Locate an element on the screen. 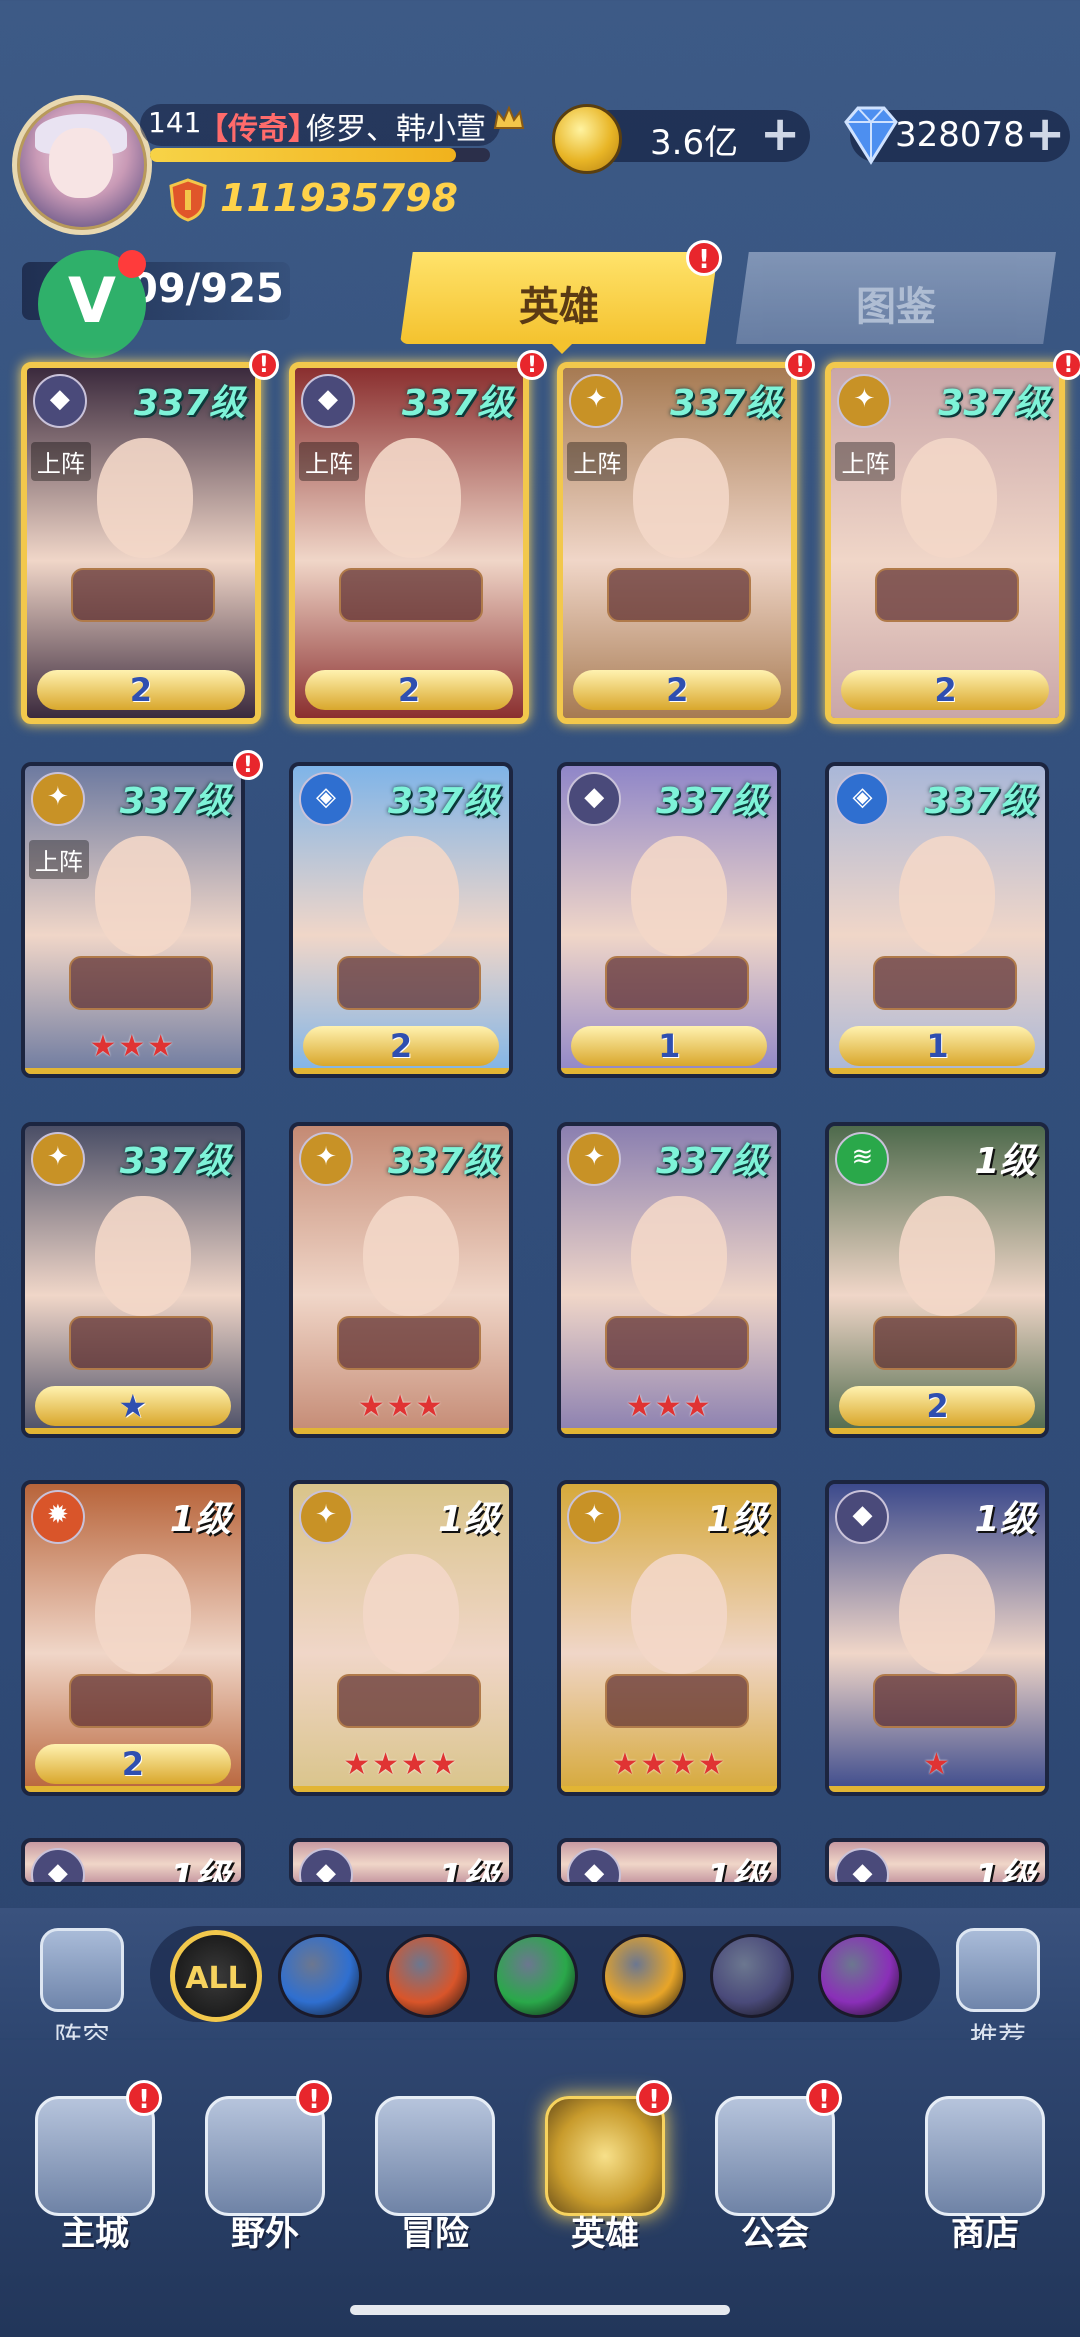 The width and height of the screenshot is (1080, 2337). filter-shadow-button is located at coordinates (752, 1976).